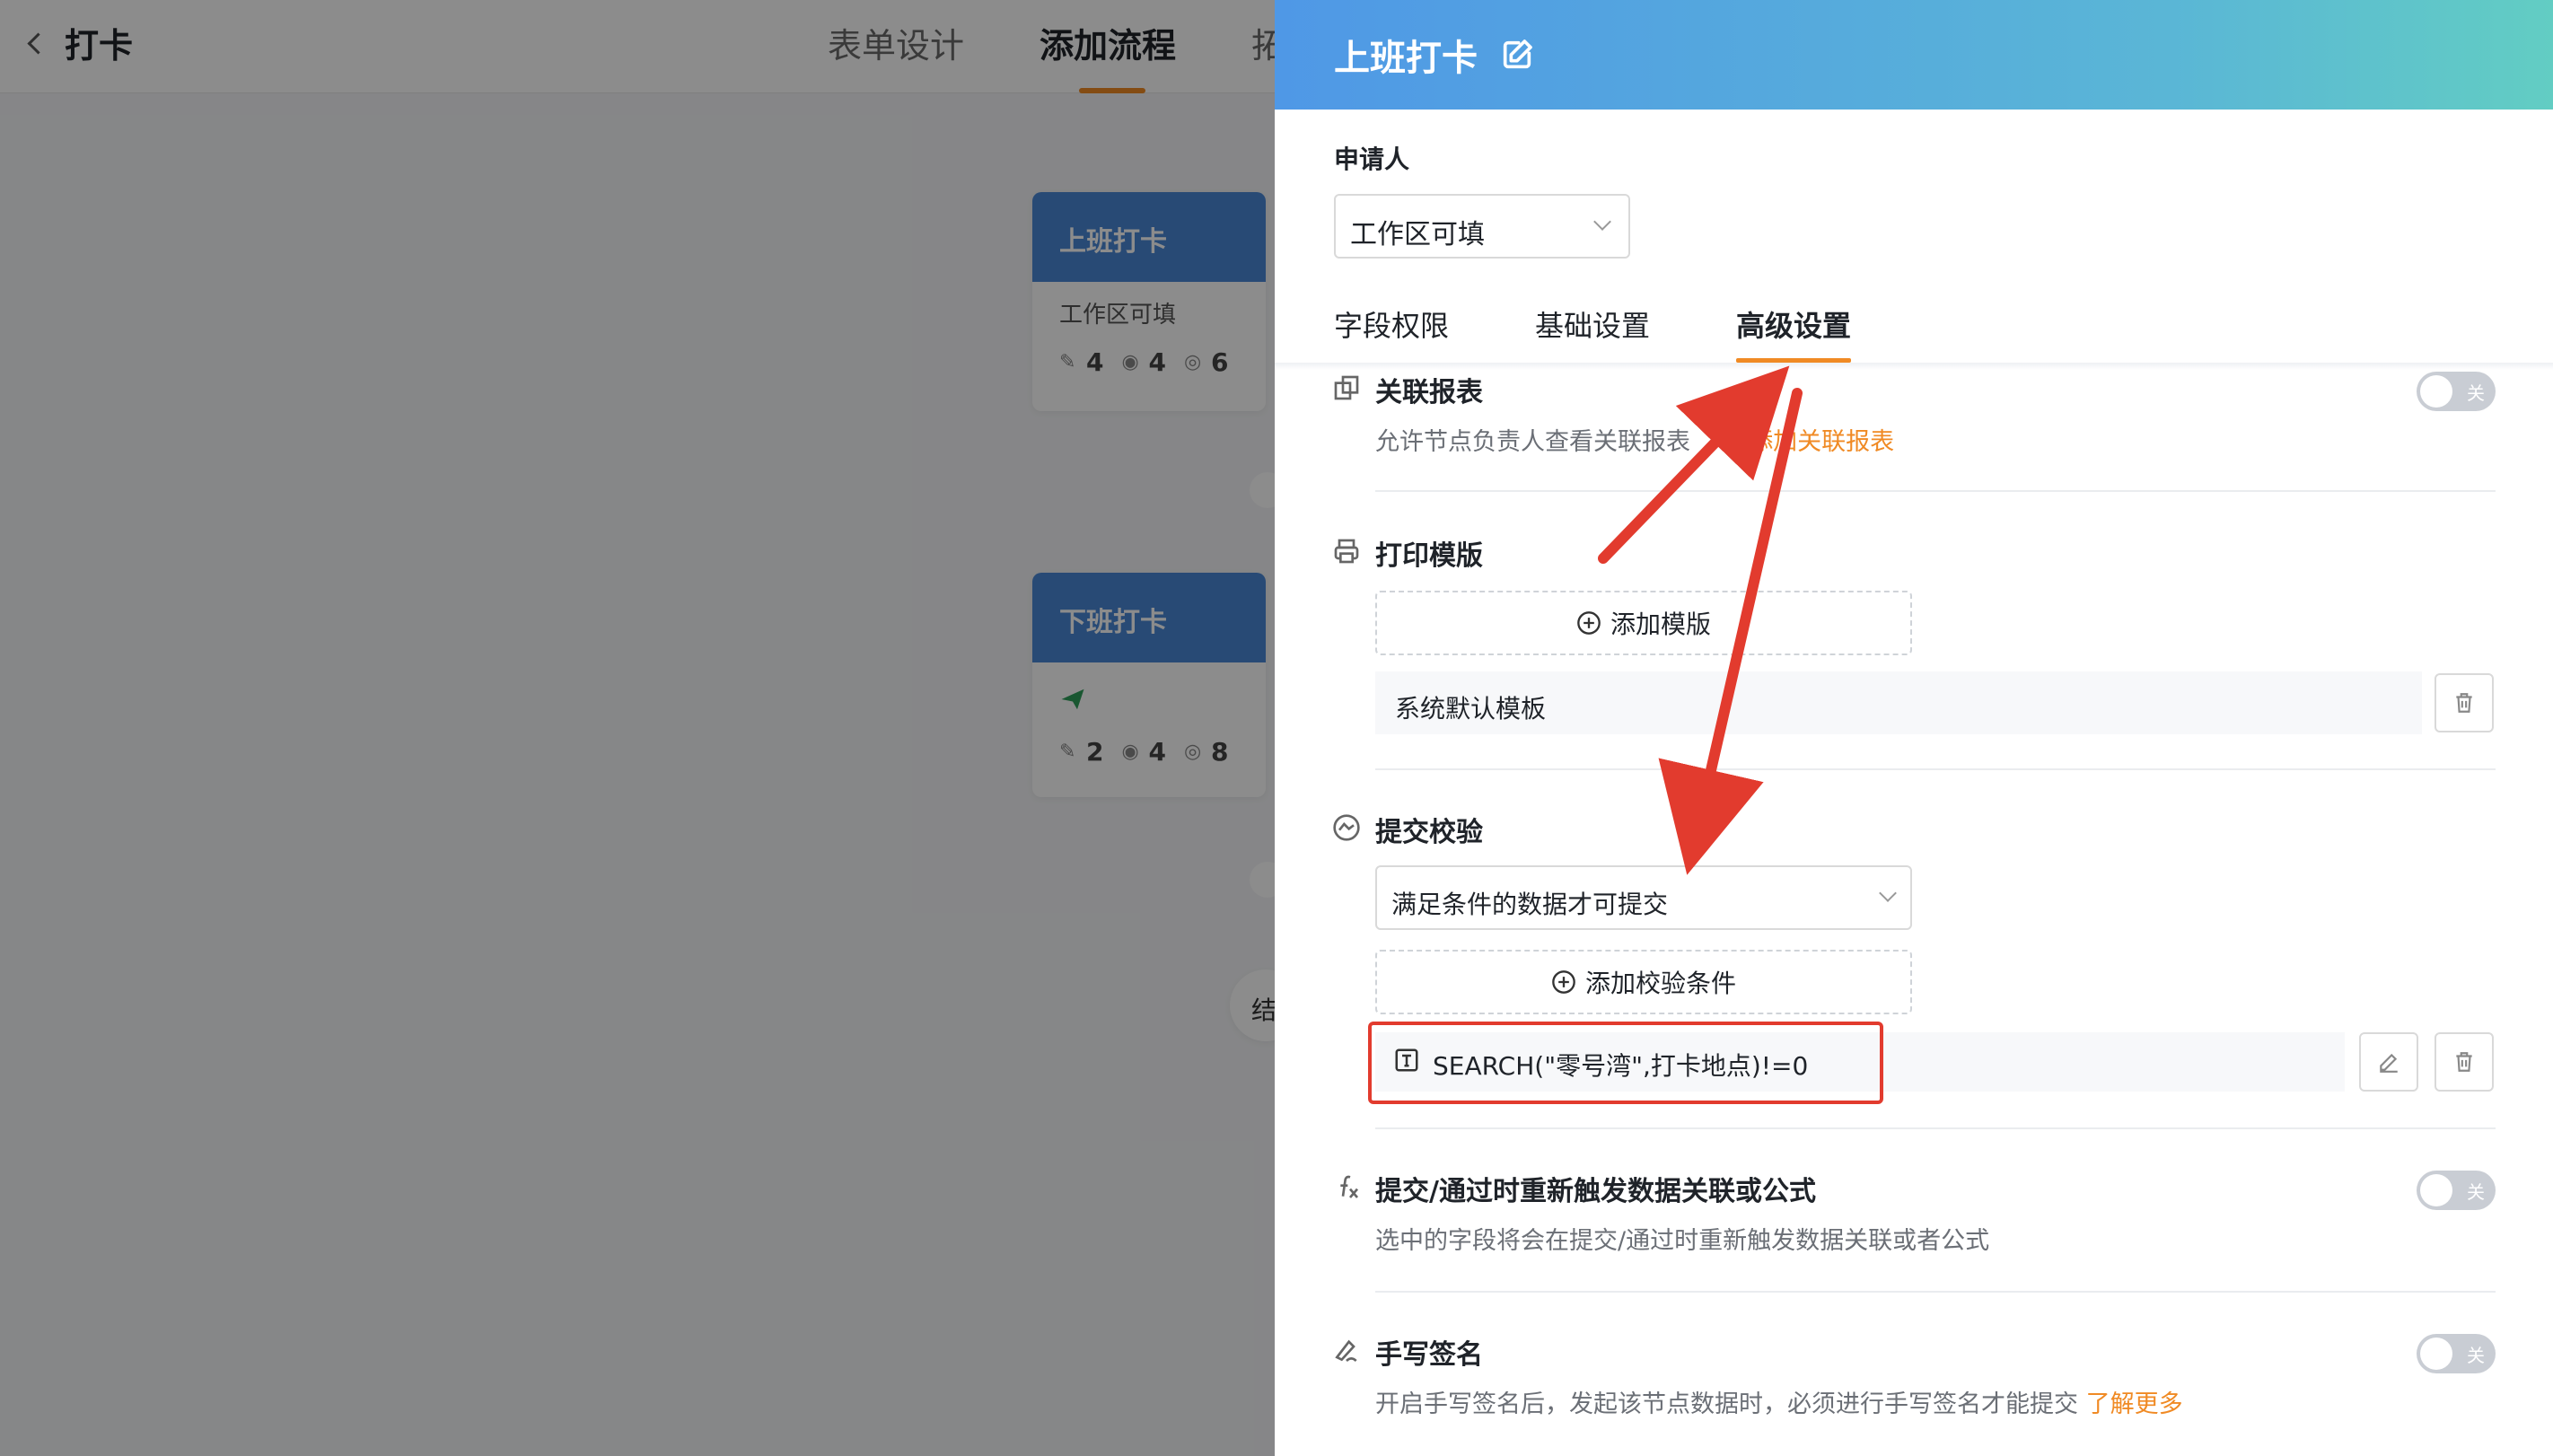  I want to click on formula-fx-icon, so click(1349, 1187).